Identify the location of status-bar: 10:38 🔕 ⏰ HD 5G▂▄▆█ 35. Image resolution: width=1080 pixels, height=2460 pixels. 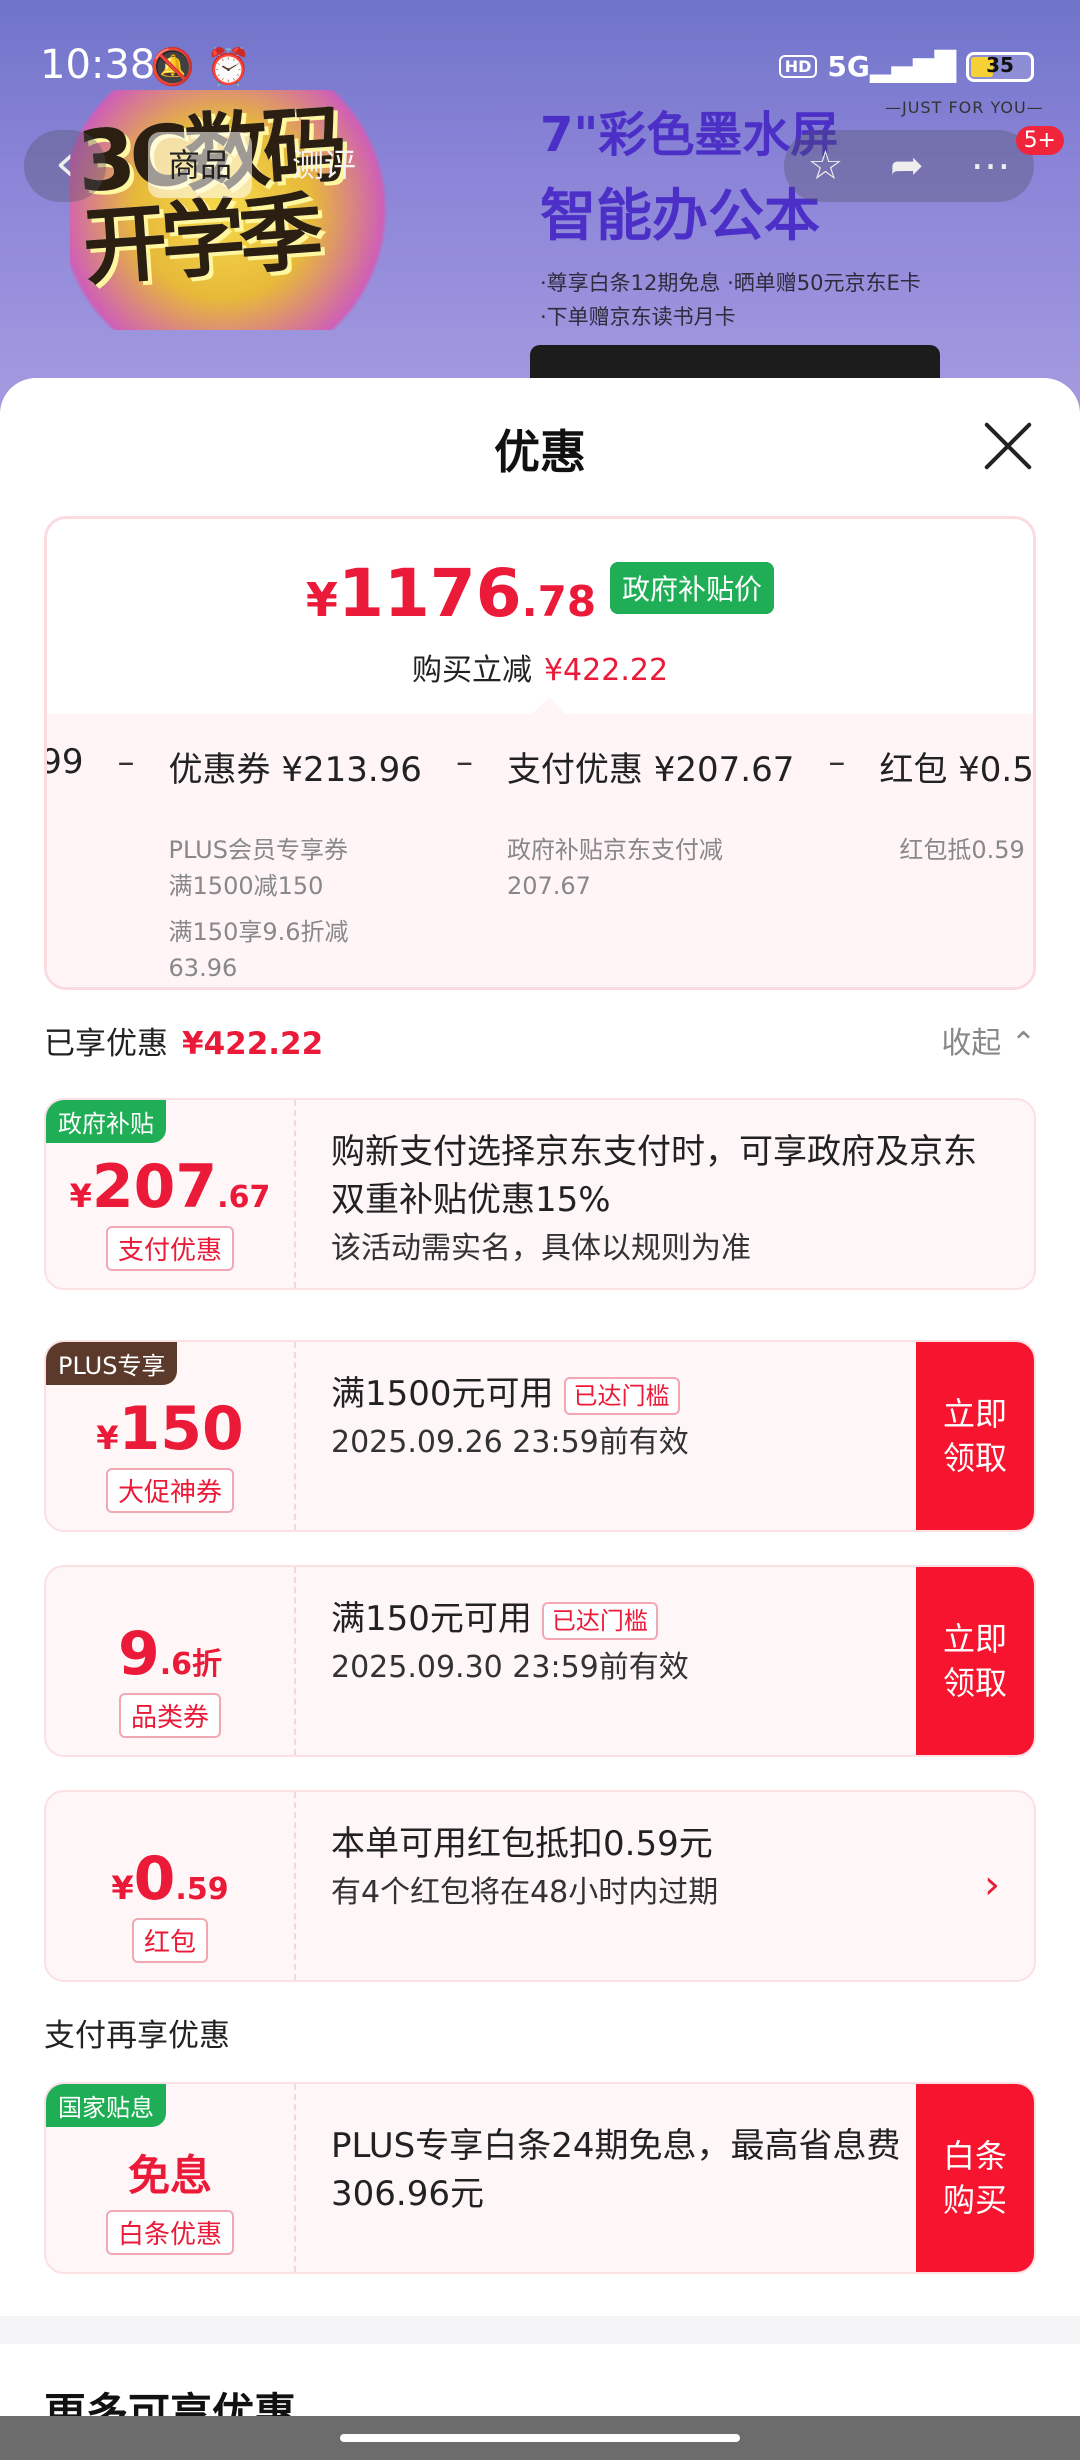
(540, 67).